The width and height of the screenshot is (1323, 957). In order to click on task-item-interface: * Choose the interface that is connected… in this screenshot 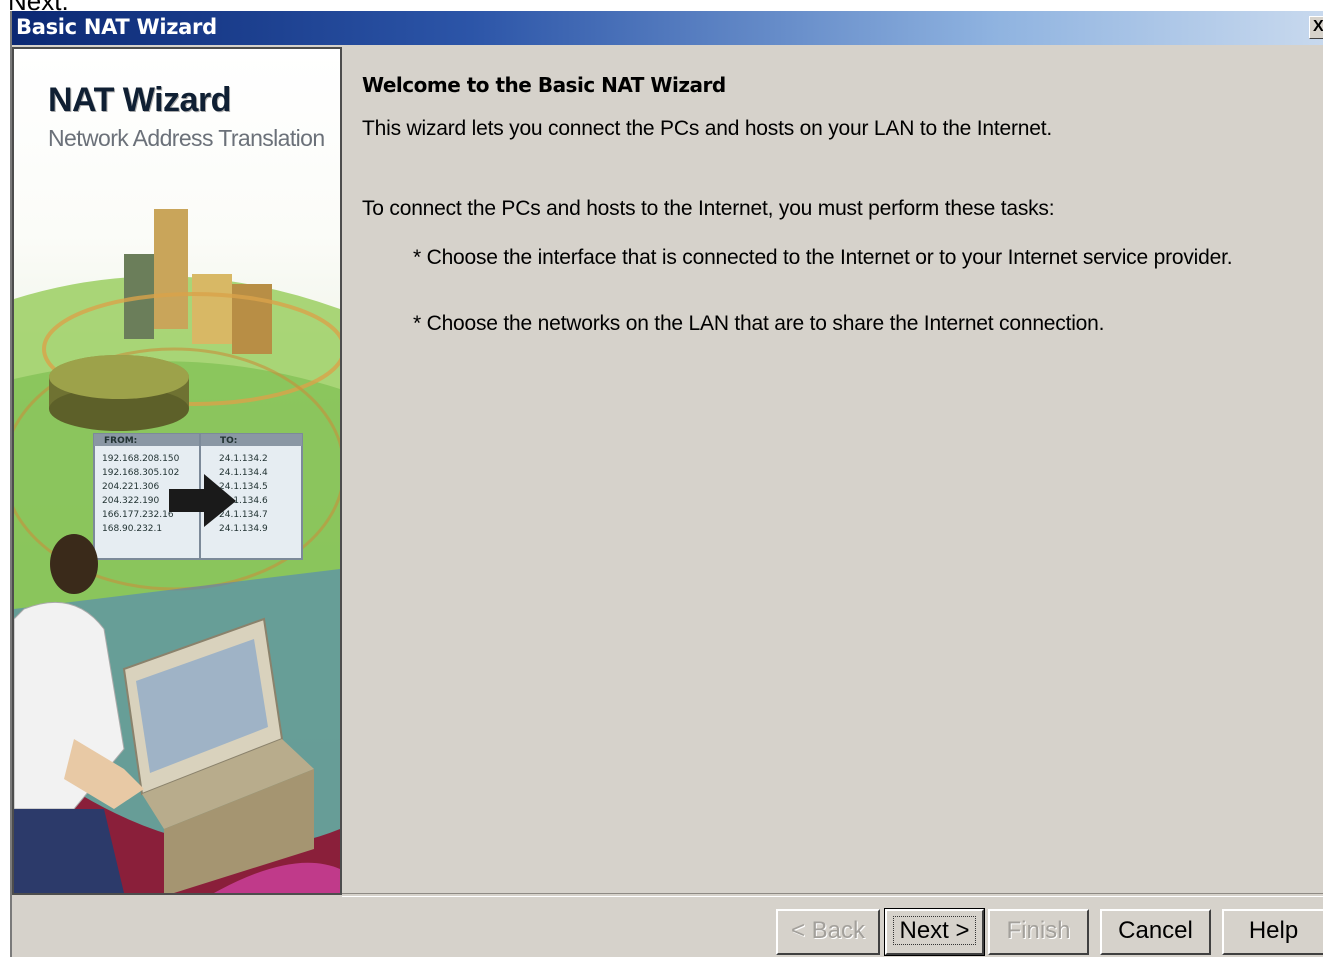, I will do `click(823, 257)`.